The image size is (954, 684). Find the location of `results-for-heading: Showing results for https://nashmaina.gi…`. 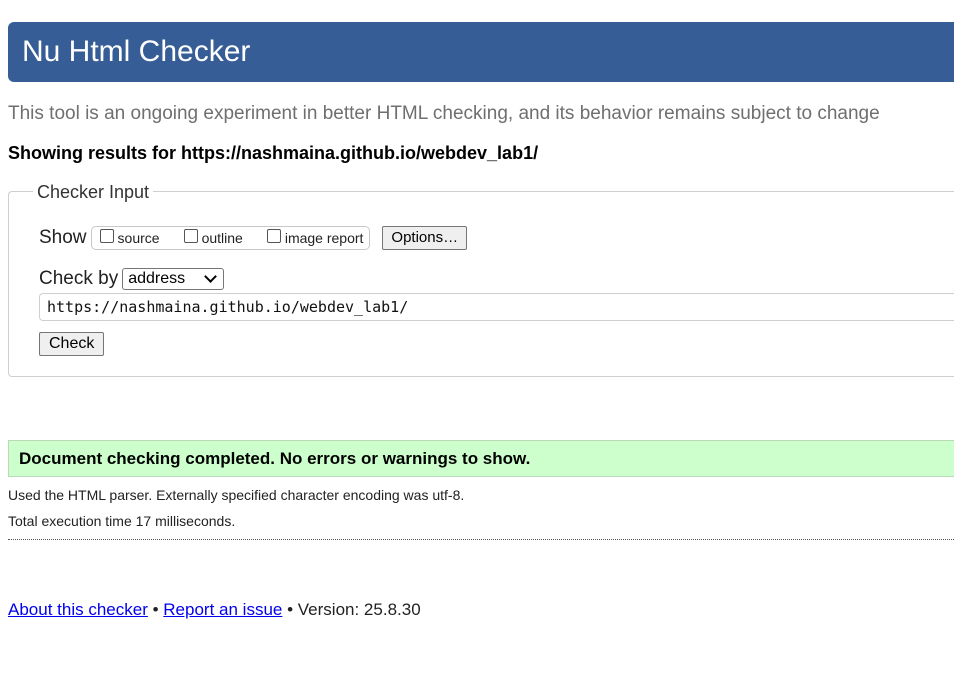

results-for-heading: Showing results for https://nashmaina.gi… is located at coordinates (273, 153).